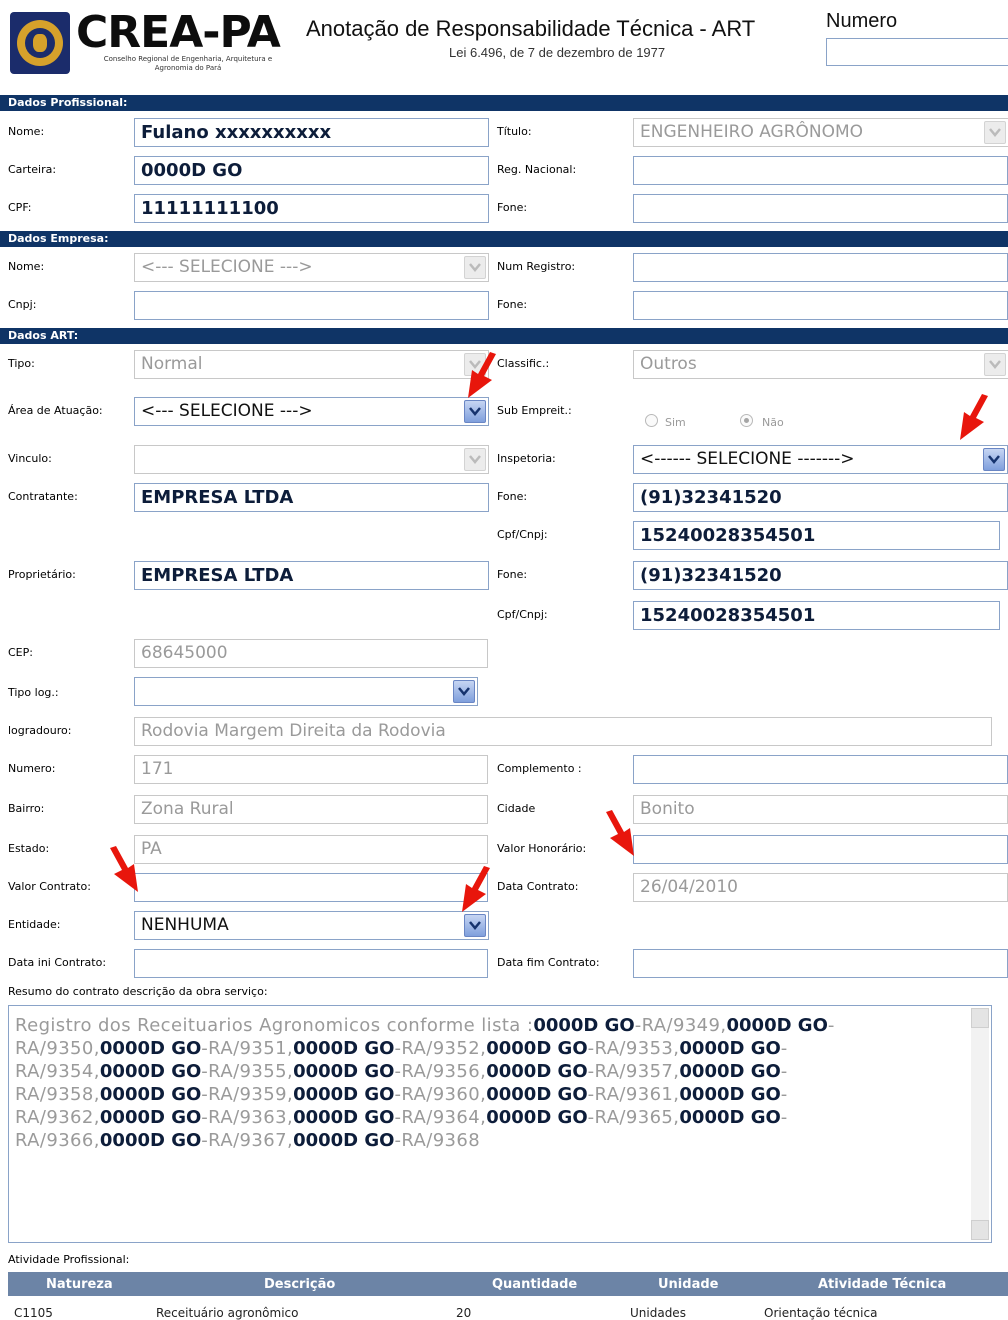  I want to click on empresa-nome-select: <--- SELECIONE --->, so click(311, 267).